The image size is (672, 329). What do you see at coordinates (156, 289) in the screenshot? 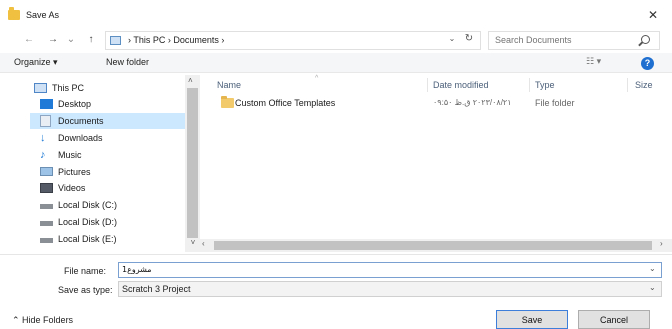
I see `save-as-type-value: Scratch 3 Project` at bounding box center [156, 289].